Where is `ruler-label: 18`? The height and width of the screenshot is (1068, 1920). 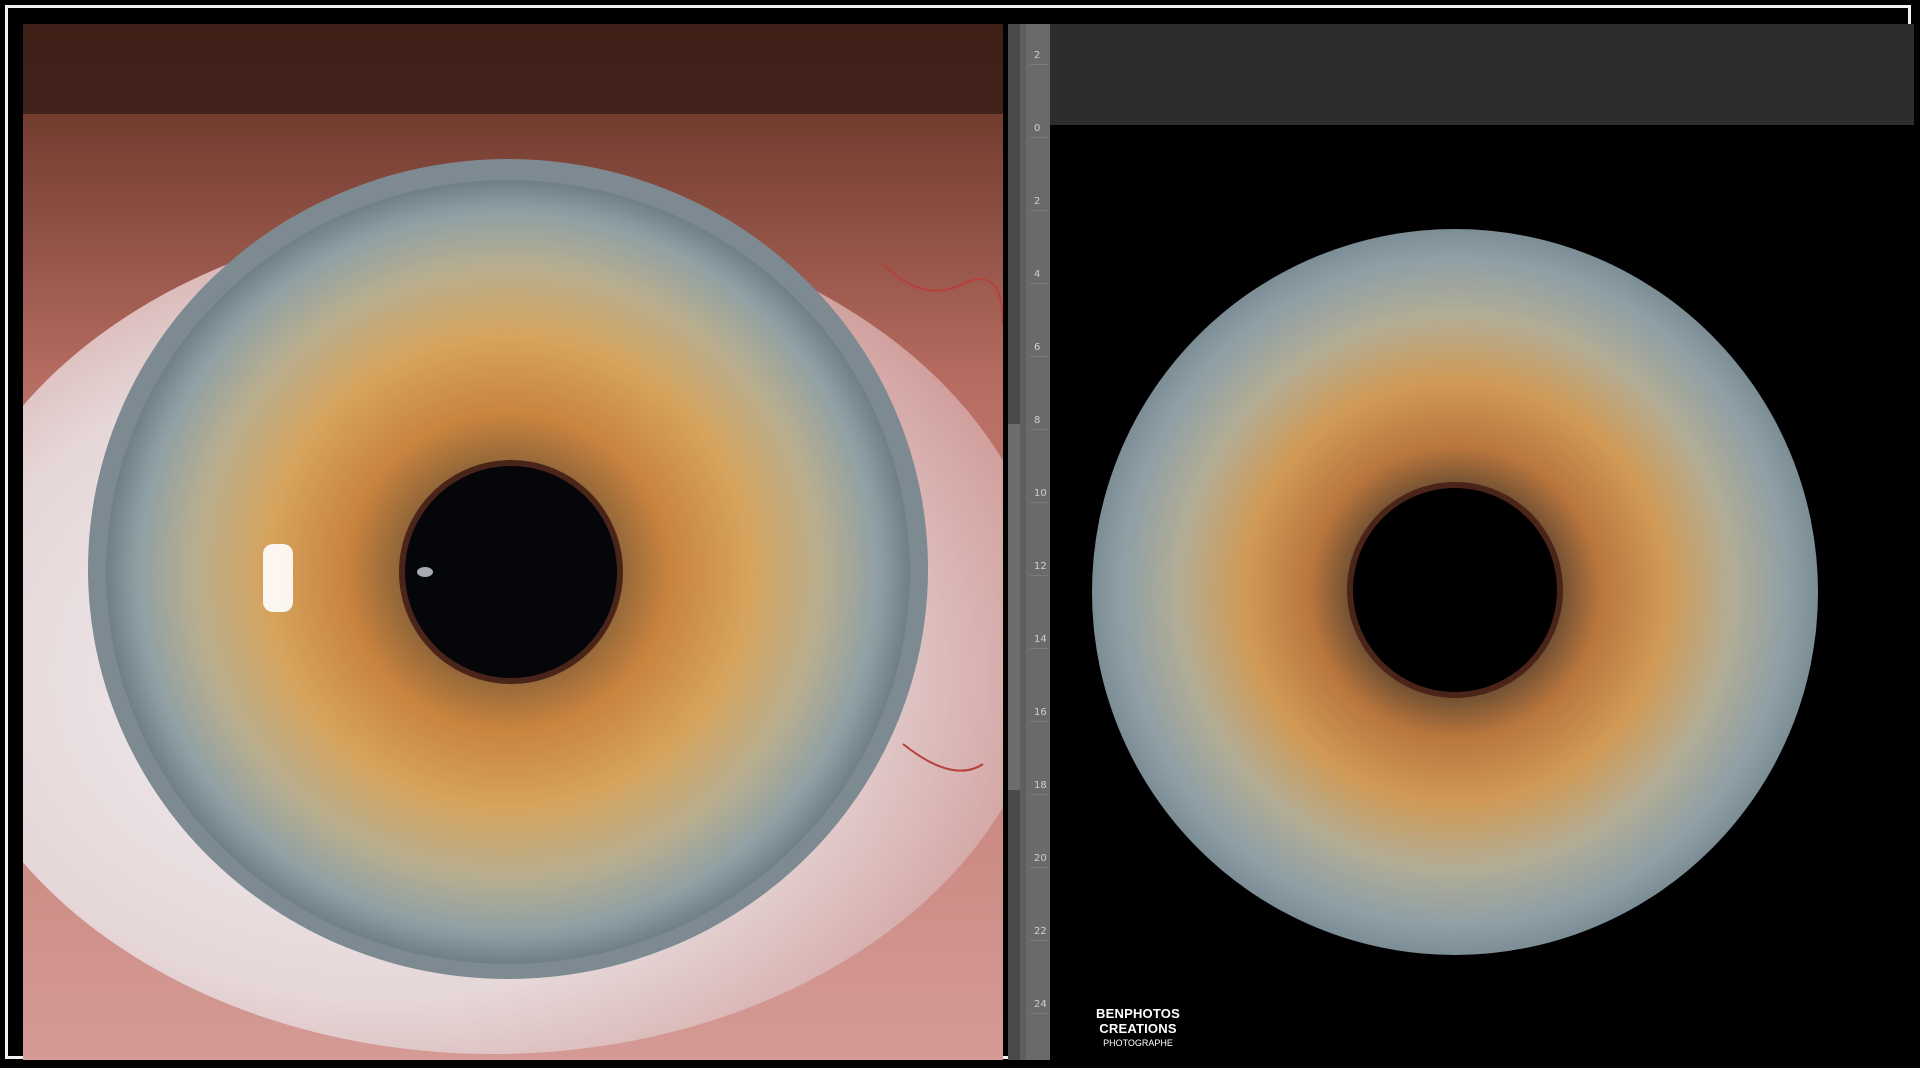
ruler-label: 18 is located at coordinates (1040, 785).